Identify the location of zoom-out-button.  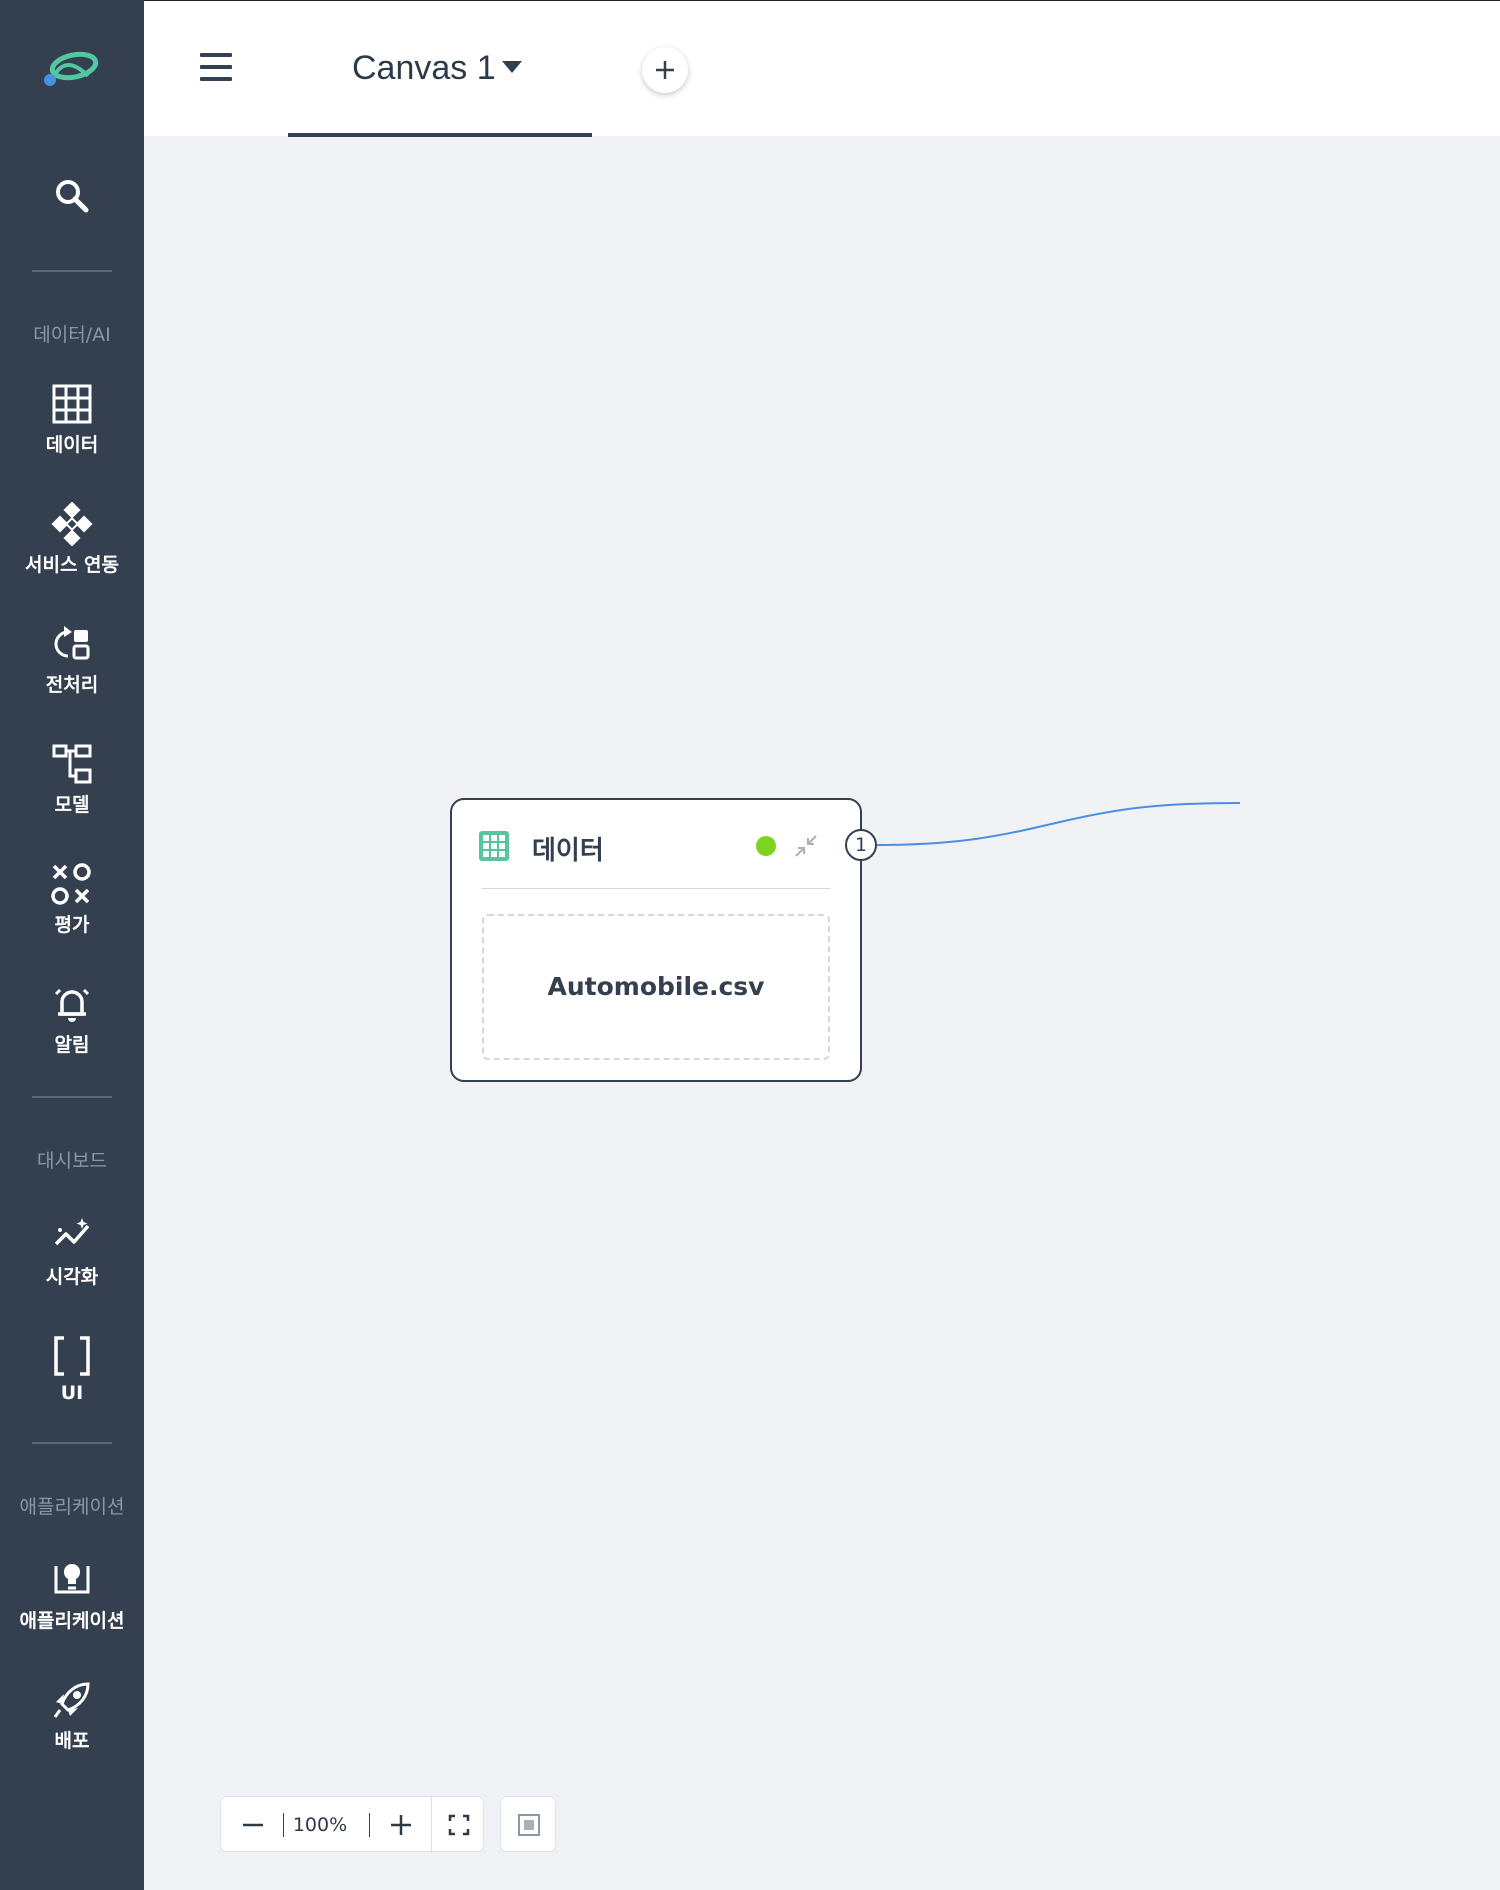
(252, 1825).